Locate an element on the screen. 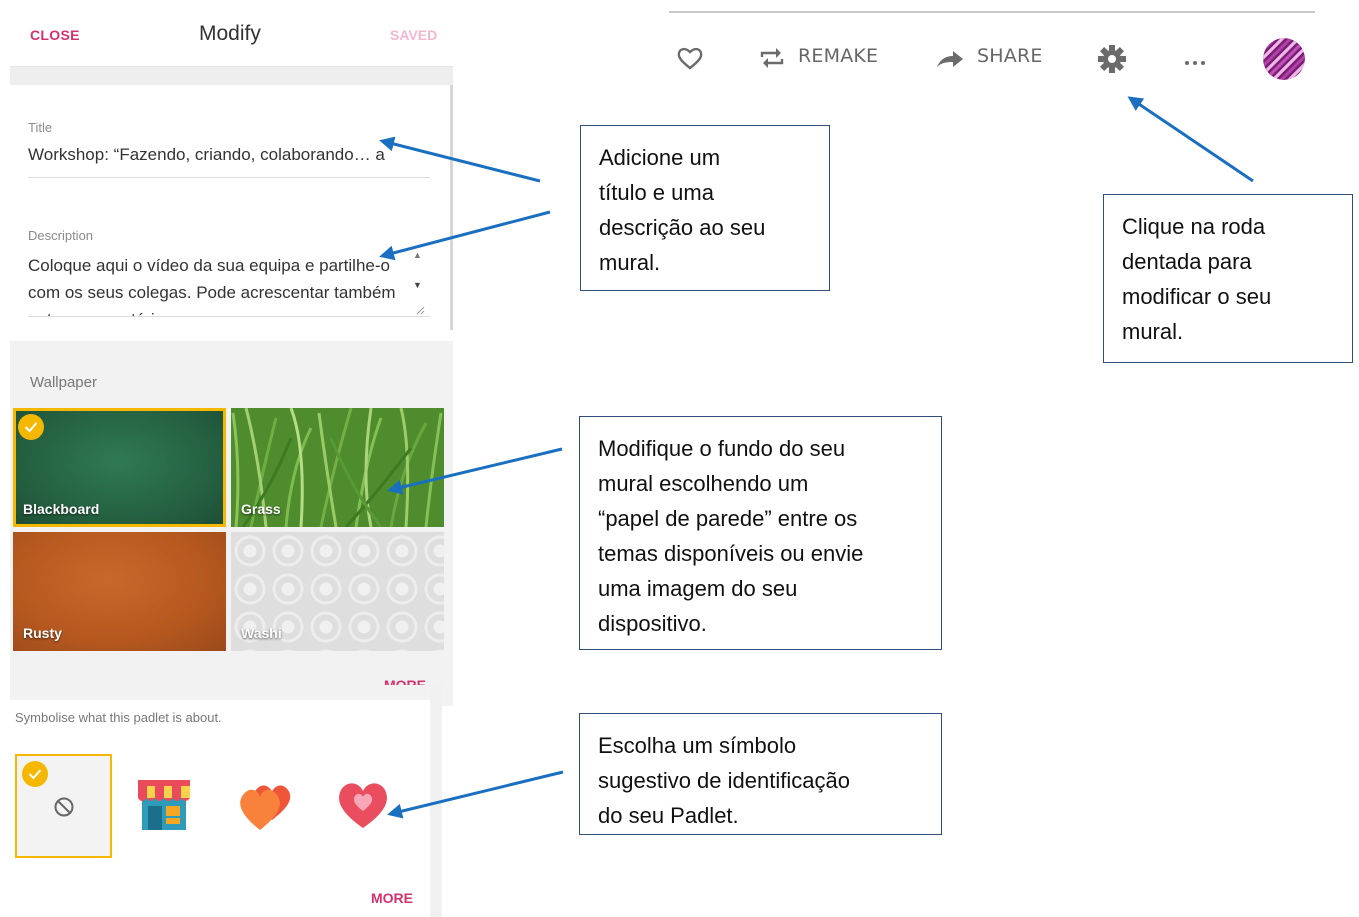 Image resolution: width=1359 pixels, height=917 pixels. symbol-option-heart is located at coordinates (363, 806).